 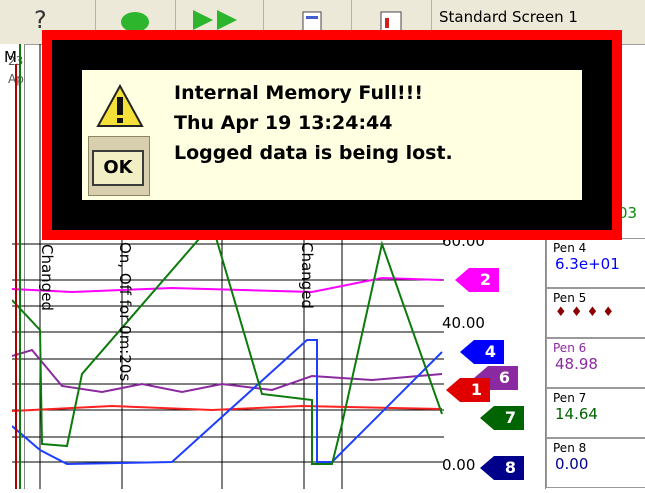 I want to click on warning-icon, so click(x=120, y=105).